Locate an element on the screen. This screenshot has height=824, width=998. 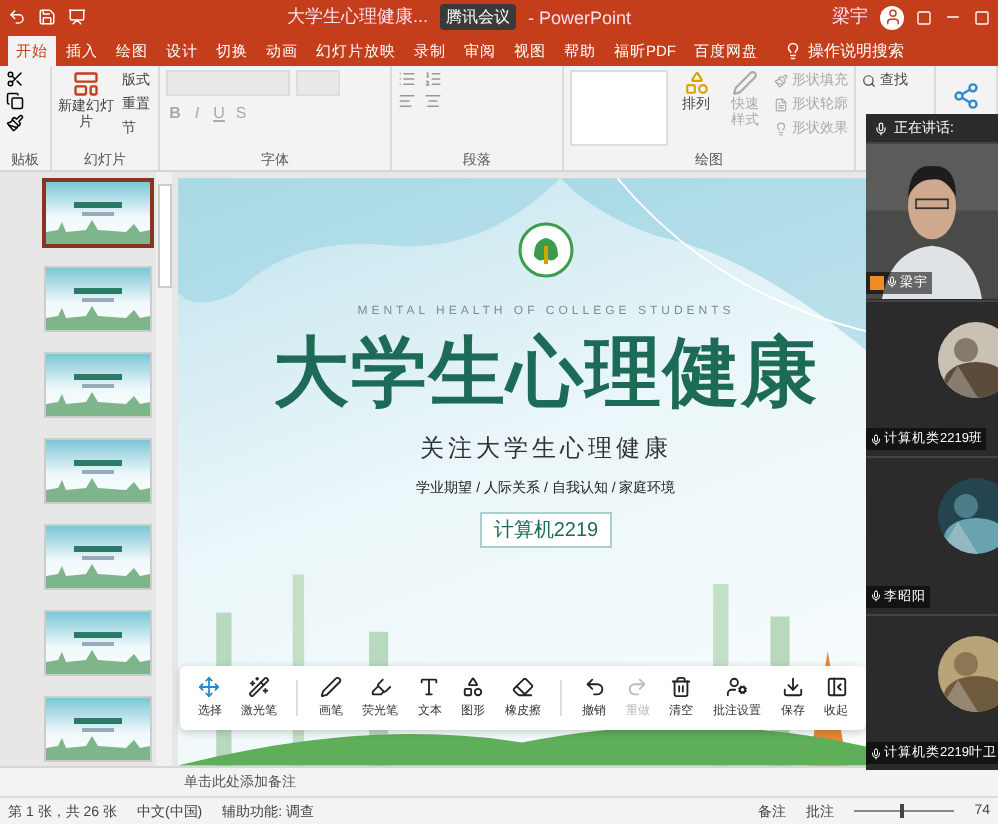
presentation-icon is located at coordinates (77, 17).